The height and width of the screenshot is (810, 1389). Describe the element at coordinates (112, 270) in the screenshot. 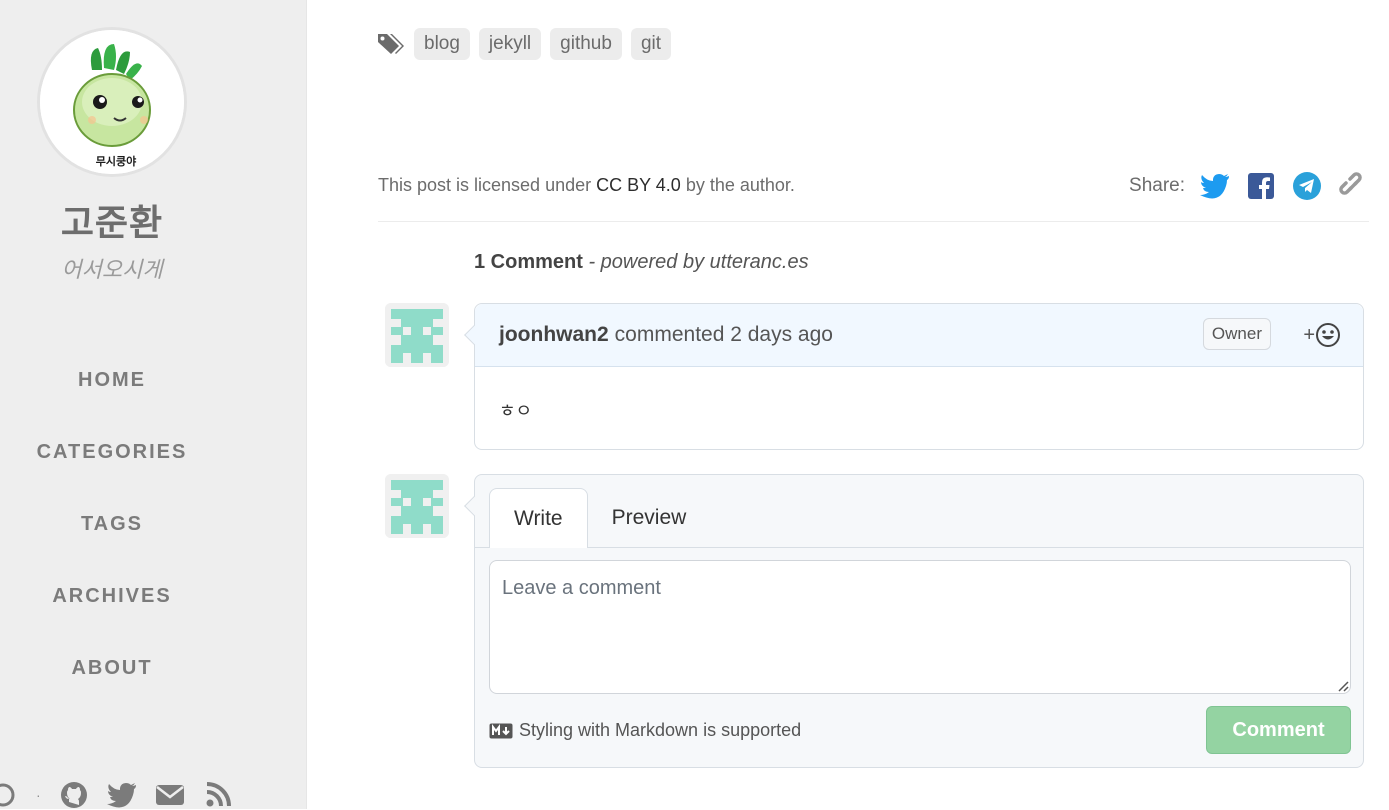

I see `site-subtitle: 어서오시게` at that location.